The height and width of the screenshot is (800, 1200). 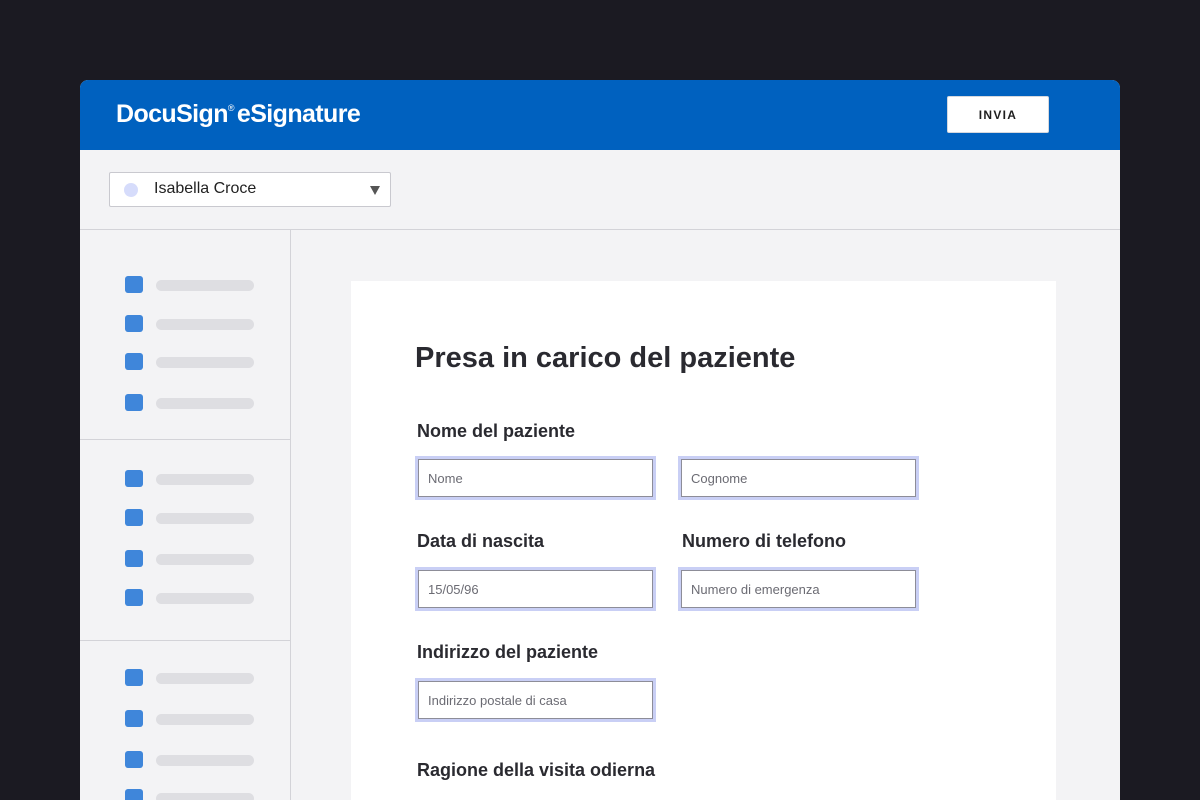 What do you see at coordinates (298, 114) in the screenshot?
I see `brand-product: eSignature` at bounding box center [298, 114].